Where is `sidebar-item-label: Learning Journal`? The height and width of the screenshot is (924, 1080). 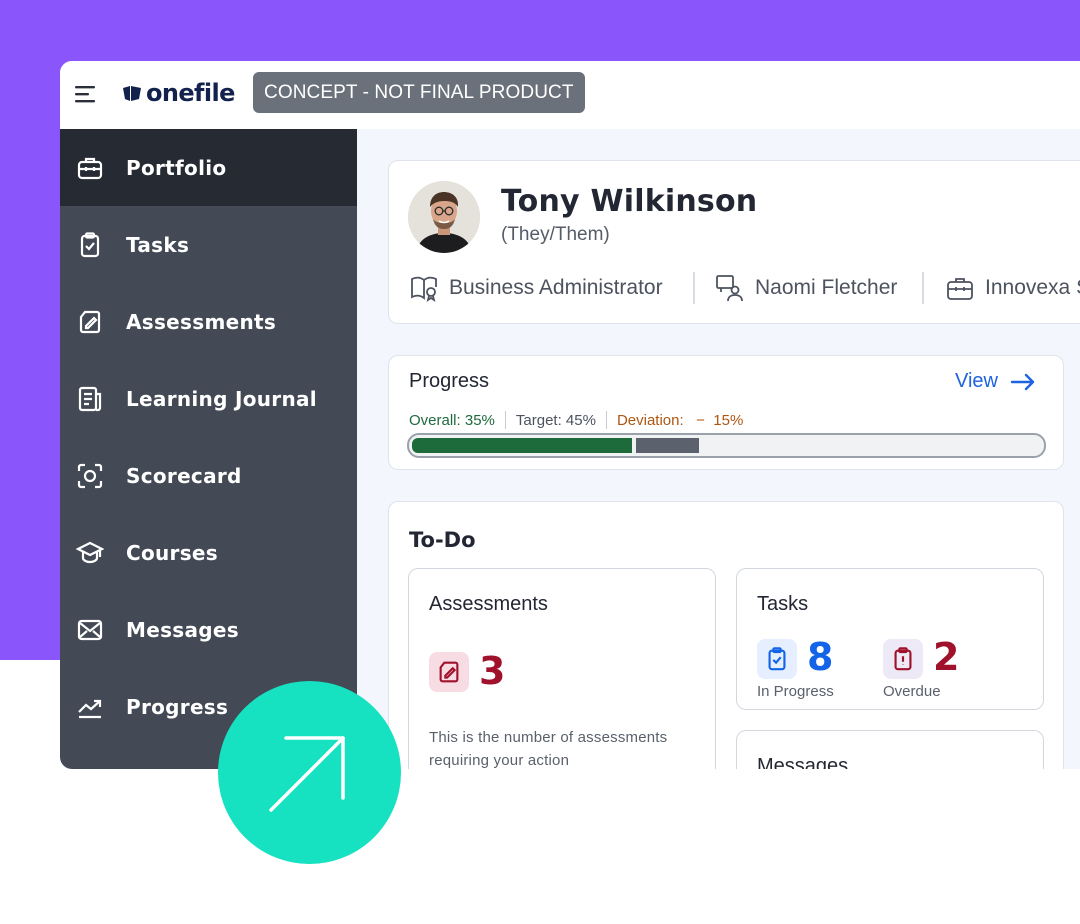
sidebar-item-label: Learning Journal is located at coordinates (221, 398).